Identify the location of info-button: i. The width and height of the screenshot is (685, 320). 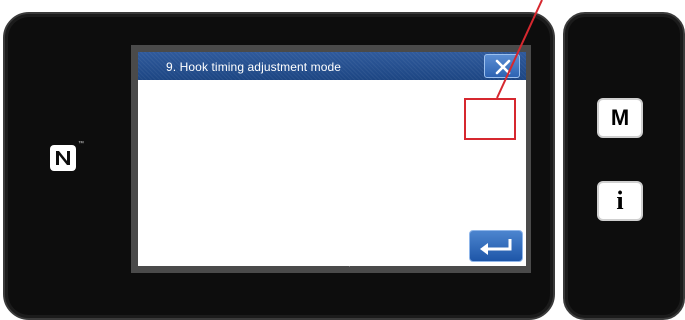
(620, 201).